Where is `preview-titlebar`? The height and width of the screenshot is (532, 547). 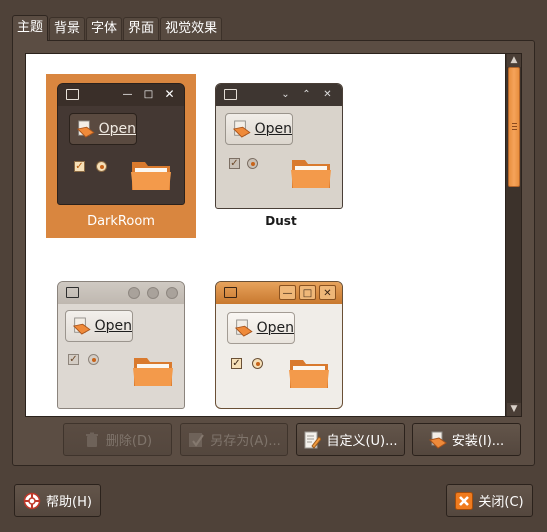
preview-titlebar is located at coordinates (121, 293).